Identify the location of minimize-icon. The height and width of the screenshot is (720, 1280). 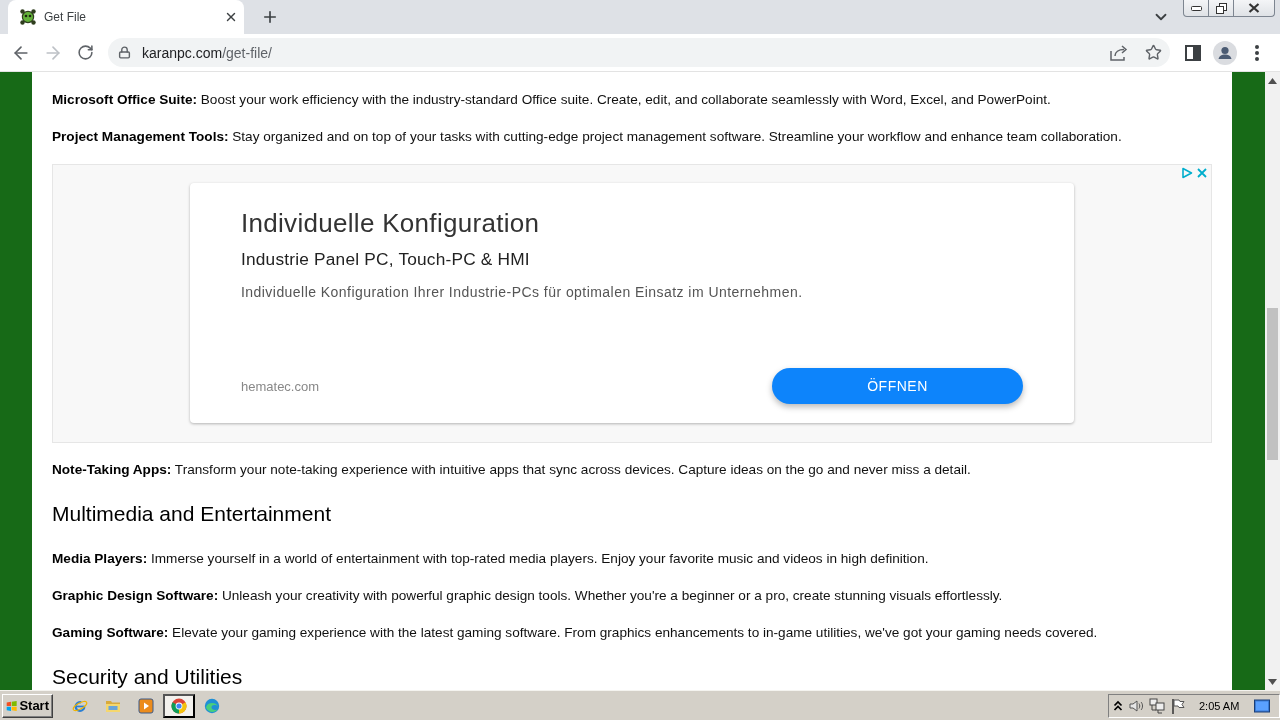
(1196, 8).